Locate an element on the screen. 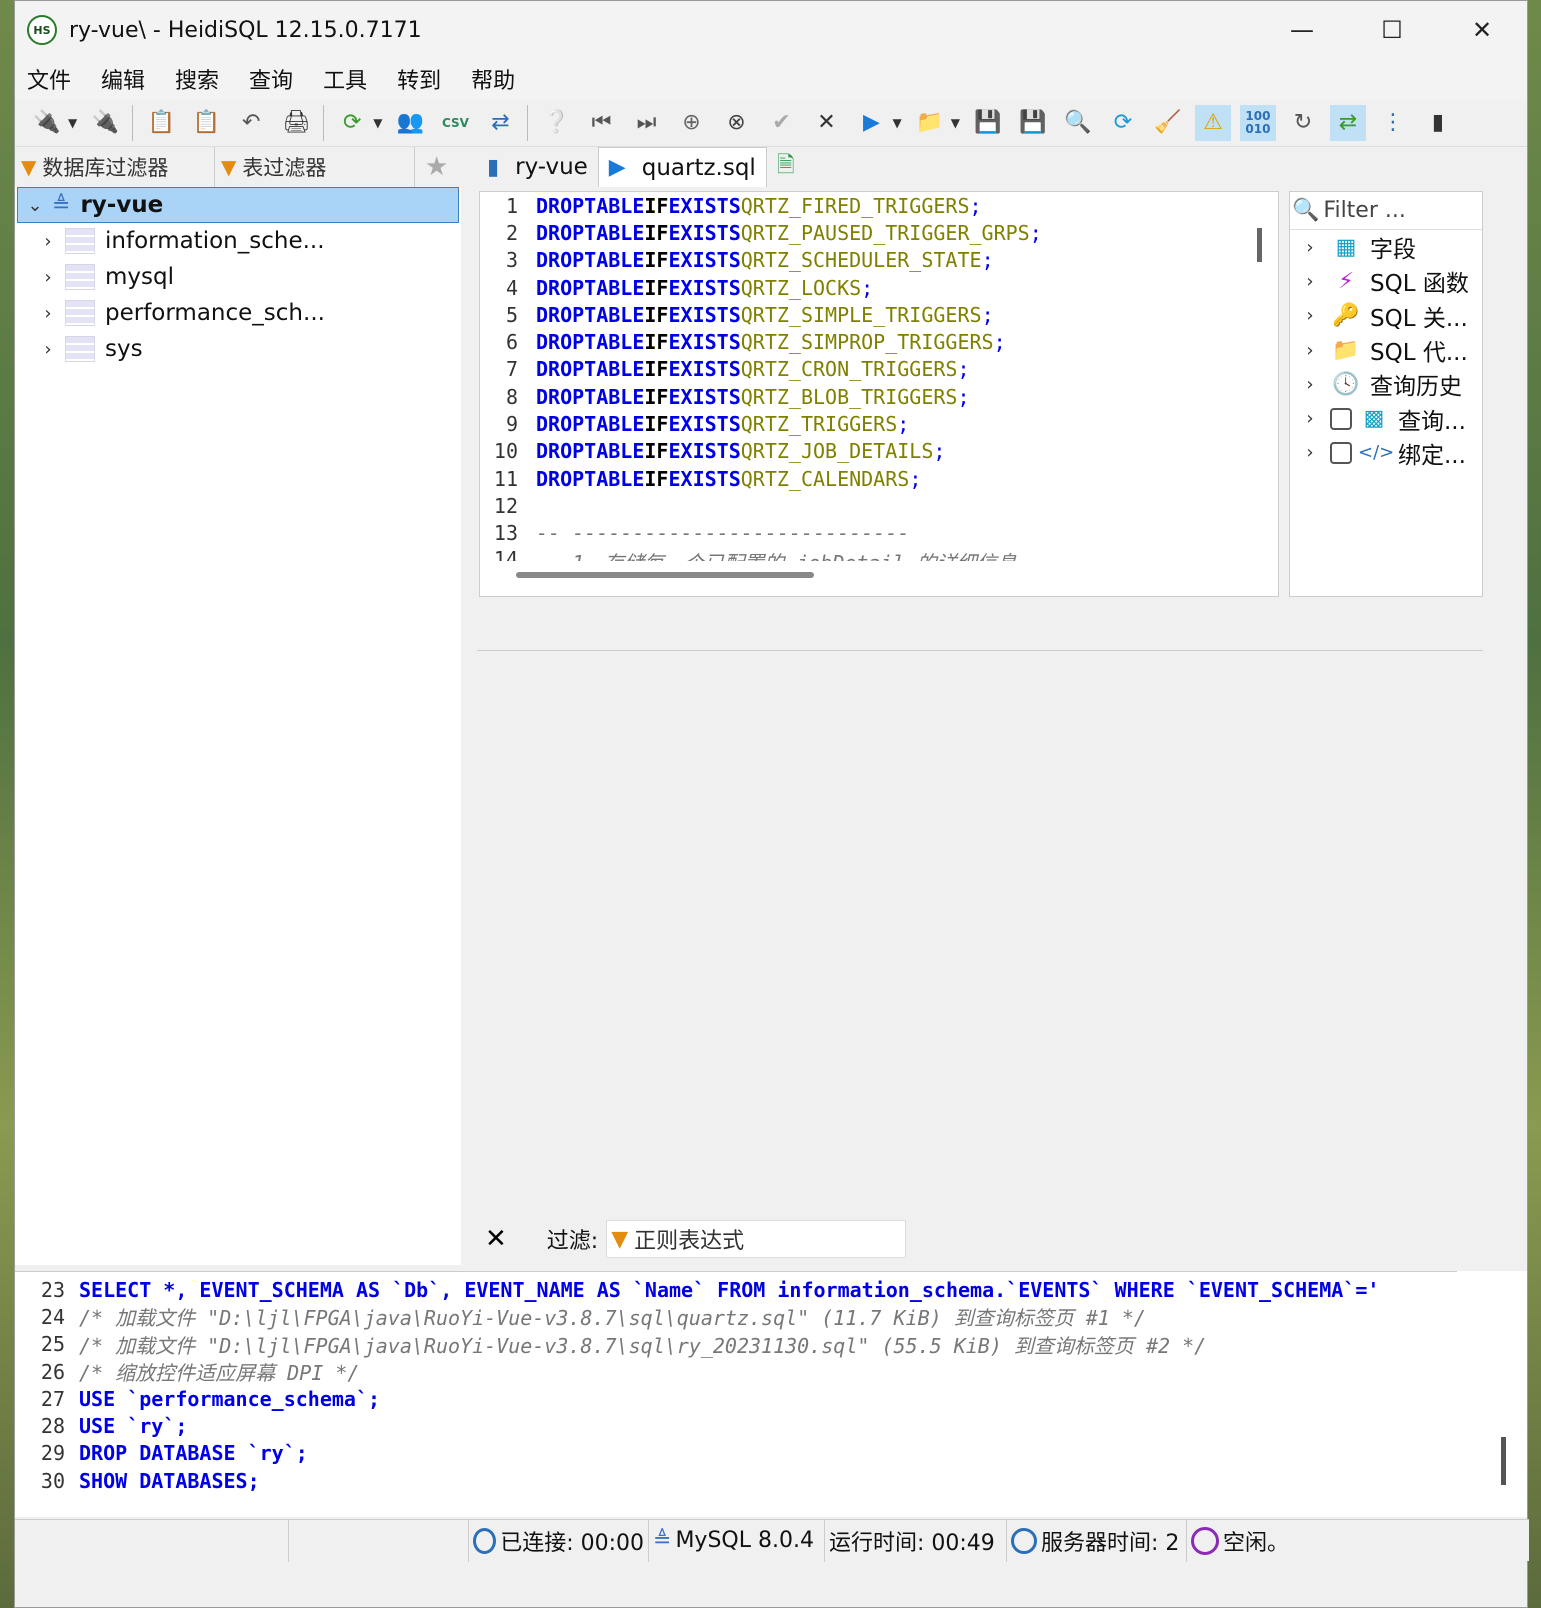  keyword-drop: DROP is located at coordinates (560, 342).